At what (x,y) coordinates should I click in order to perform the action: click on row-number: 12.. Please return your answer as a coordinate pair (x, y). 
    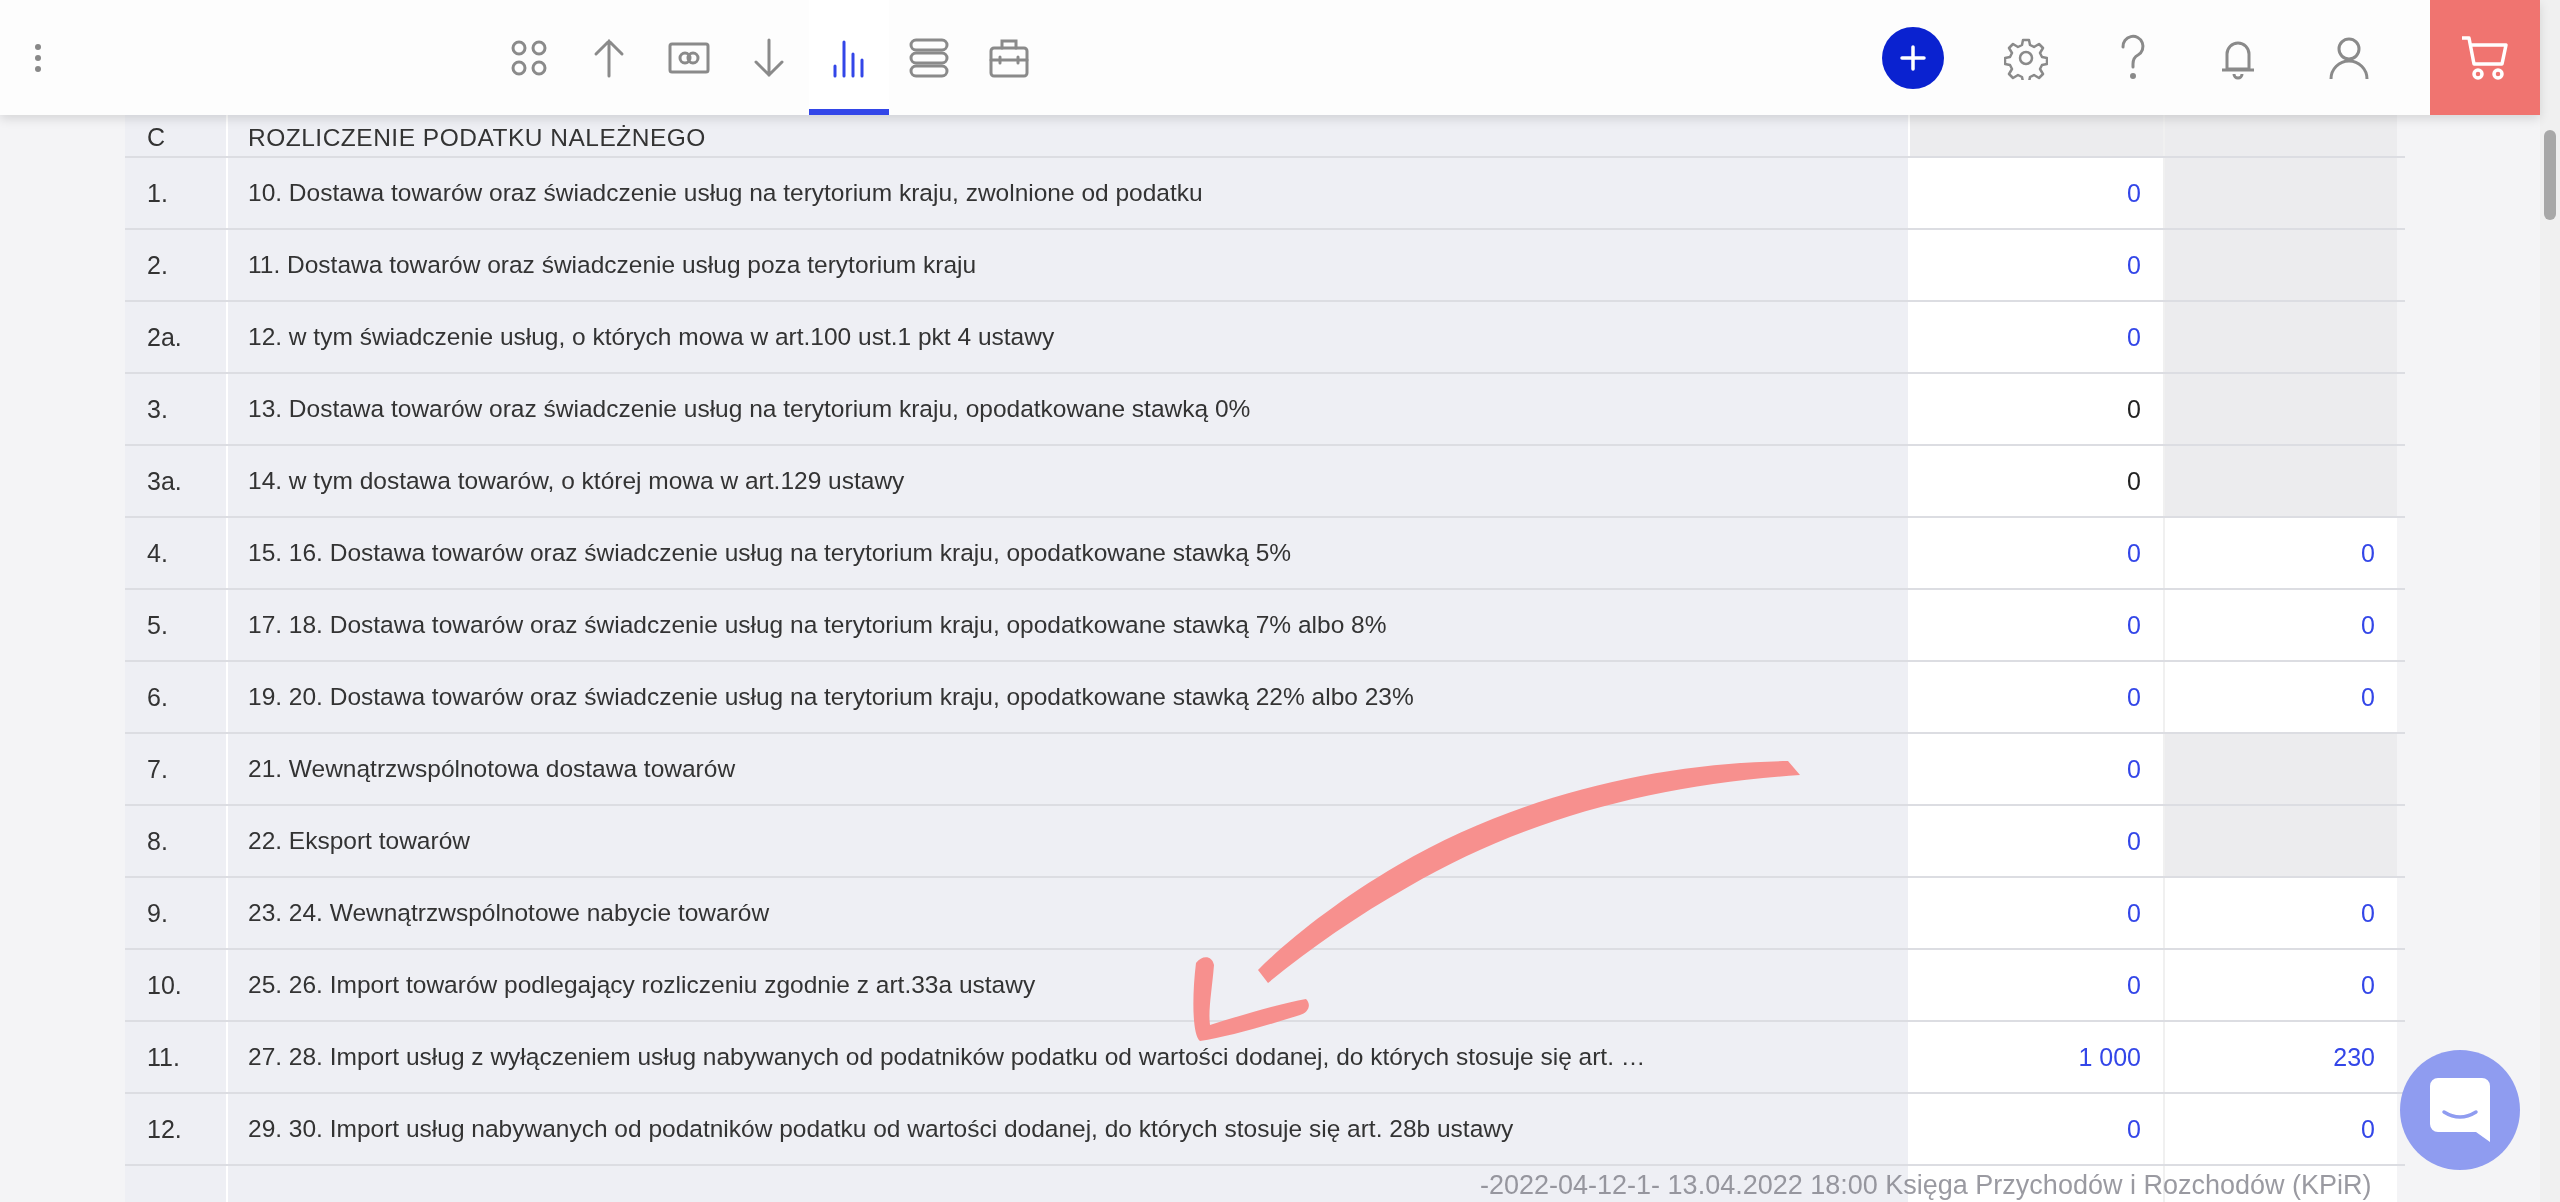
    Looking at the image, I should click on (176, 1129).